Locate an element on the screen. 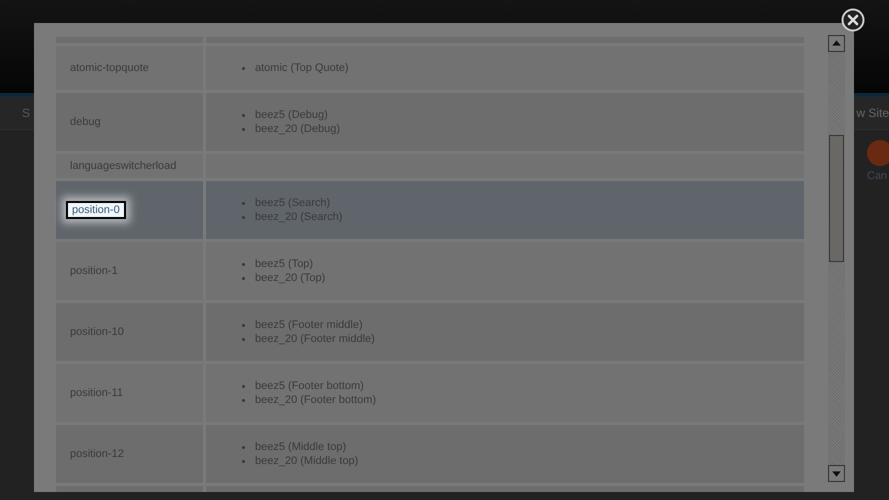 The image size is (889, 500). scroll-thumb is located at coordinates (836, 198).